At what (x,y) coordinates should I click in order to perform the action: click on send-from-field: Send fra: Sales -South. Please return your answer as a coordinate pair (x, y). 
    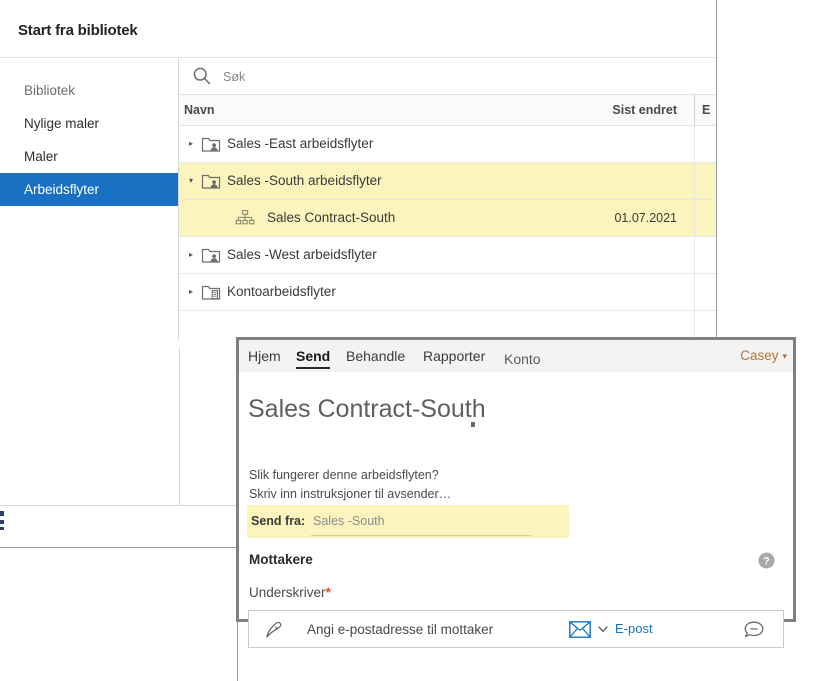
    Looking at the image, I should click on (408, 521).